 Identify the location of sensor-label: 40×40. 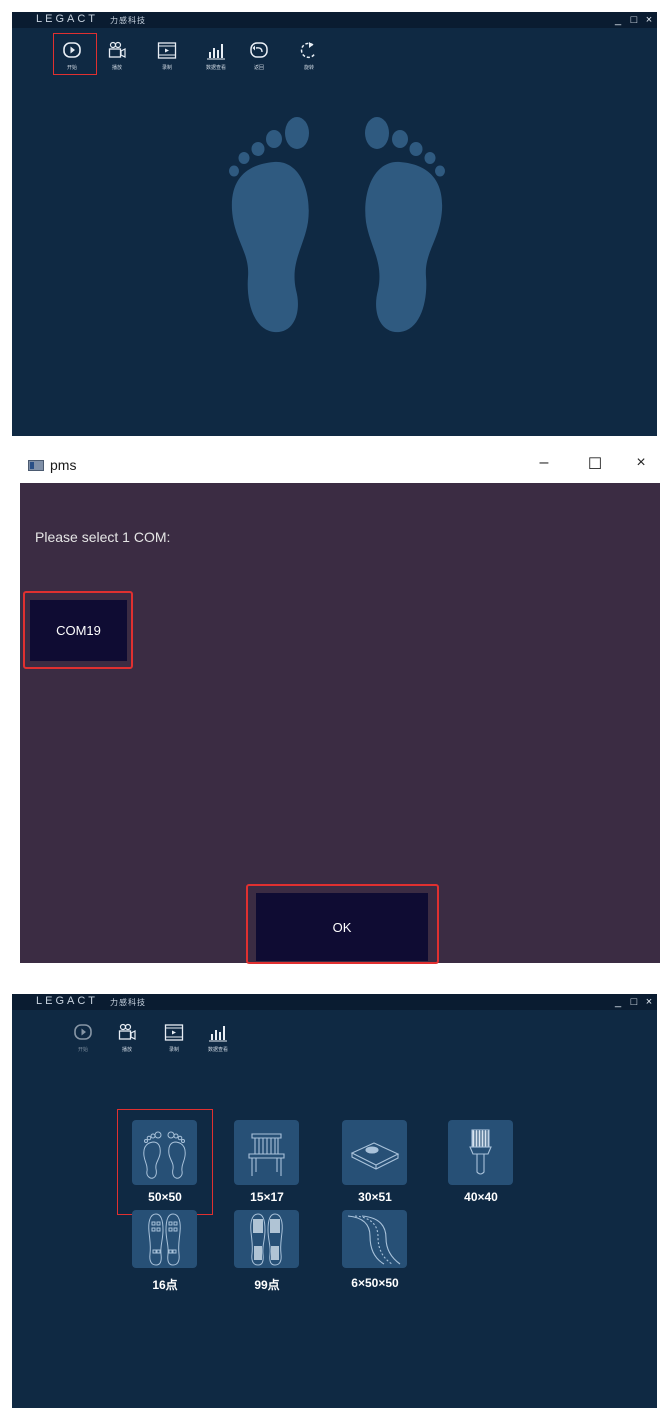
(481, 1197).